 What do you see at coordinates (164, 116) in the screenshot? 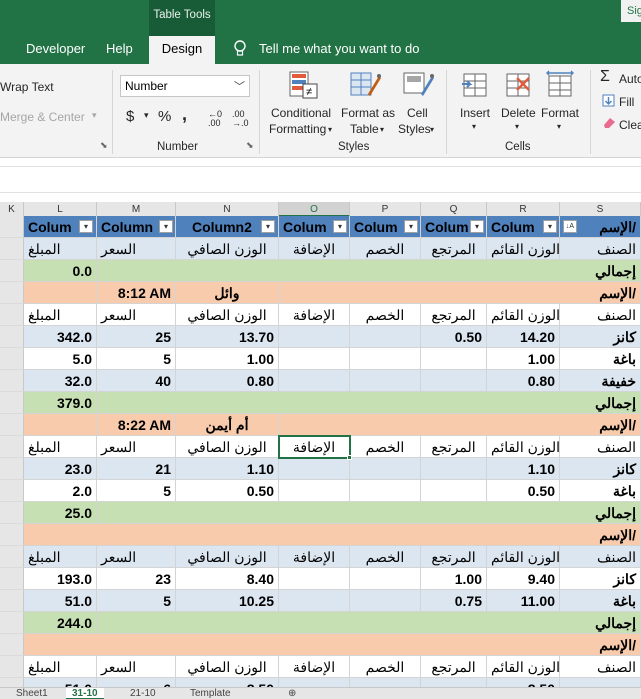
I see `percent-icon: %` at bounding box center [164, 116].